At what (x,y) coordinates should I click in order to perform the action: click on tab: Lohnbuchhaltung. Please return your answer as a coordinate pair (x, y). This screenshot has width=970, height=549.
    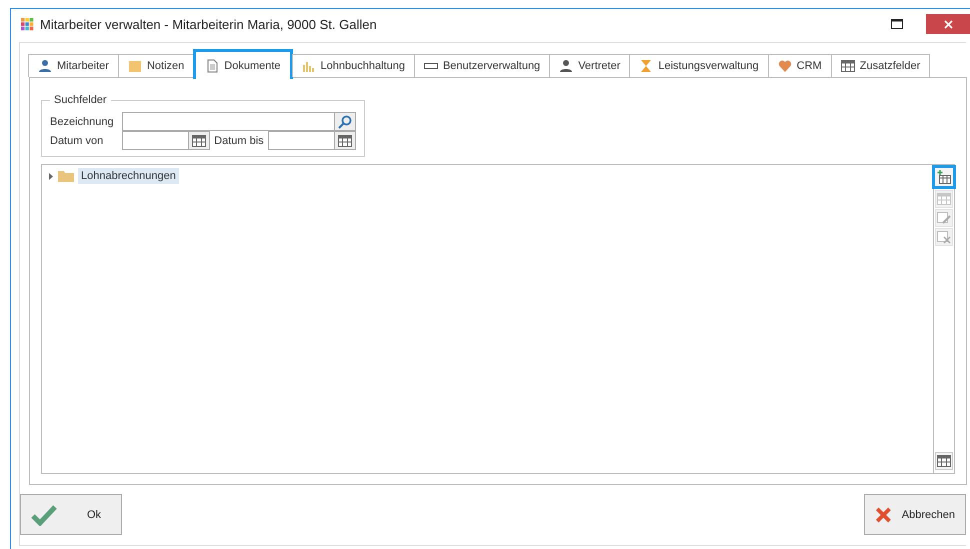
    Looking at the image, I should click on (353, 65).